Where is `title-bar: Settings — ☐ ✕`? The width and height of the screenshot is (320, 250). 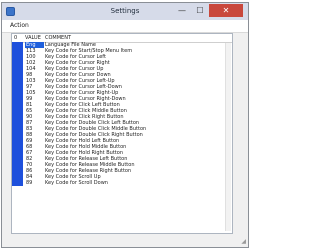
title-bar: Settings — ☐ ✕ is located at coordinates (125, 11).